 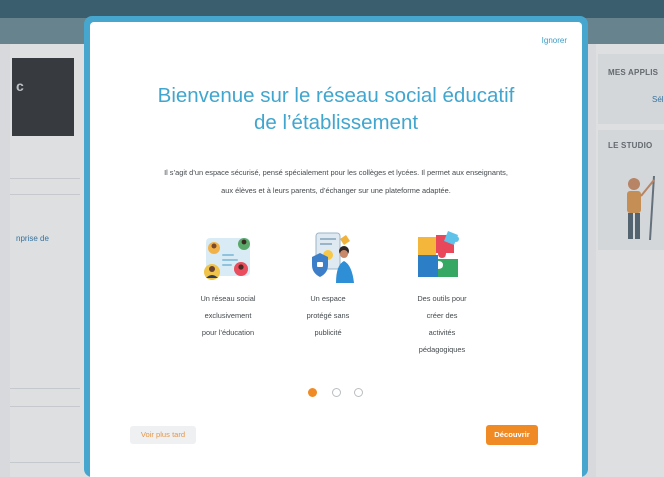 What do you see at coordinates (442, 332) in the screenshot?
I see `feature-label-line: activités` at bounding box center [442, 332].